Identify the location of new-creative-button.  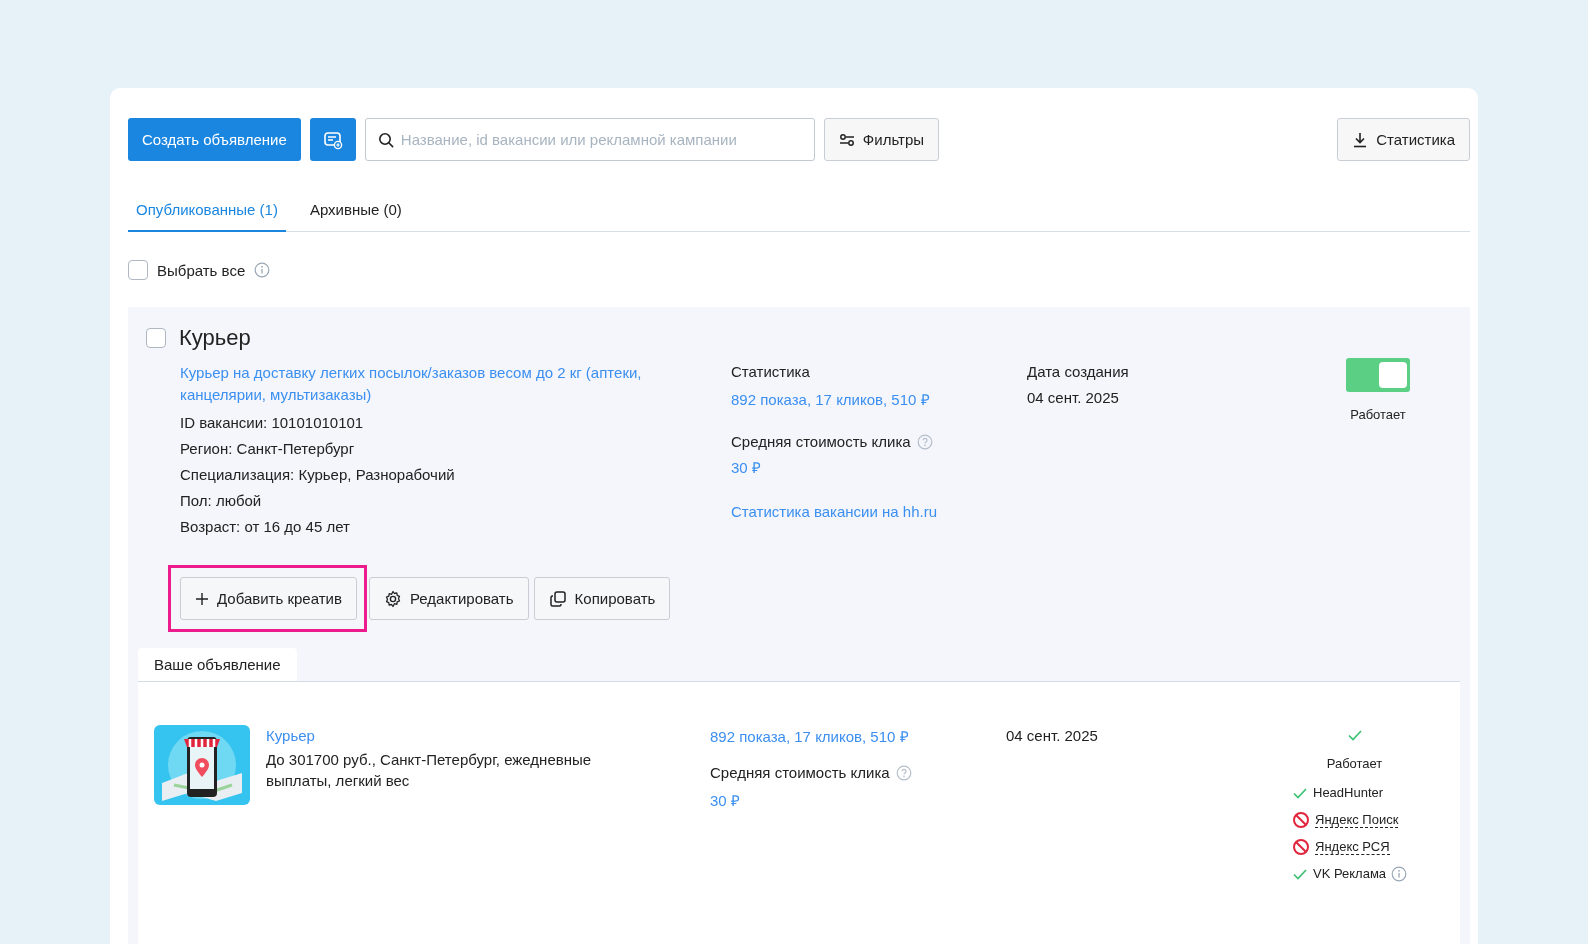
(332, 139).